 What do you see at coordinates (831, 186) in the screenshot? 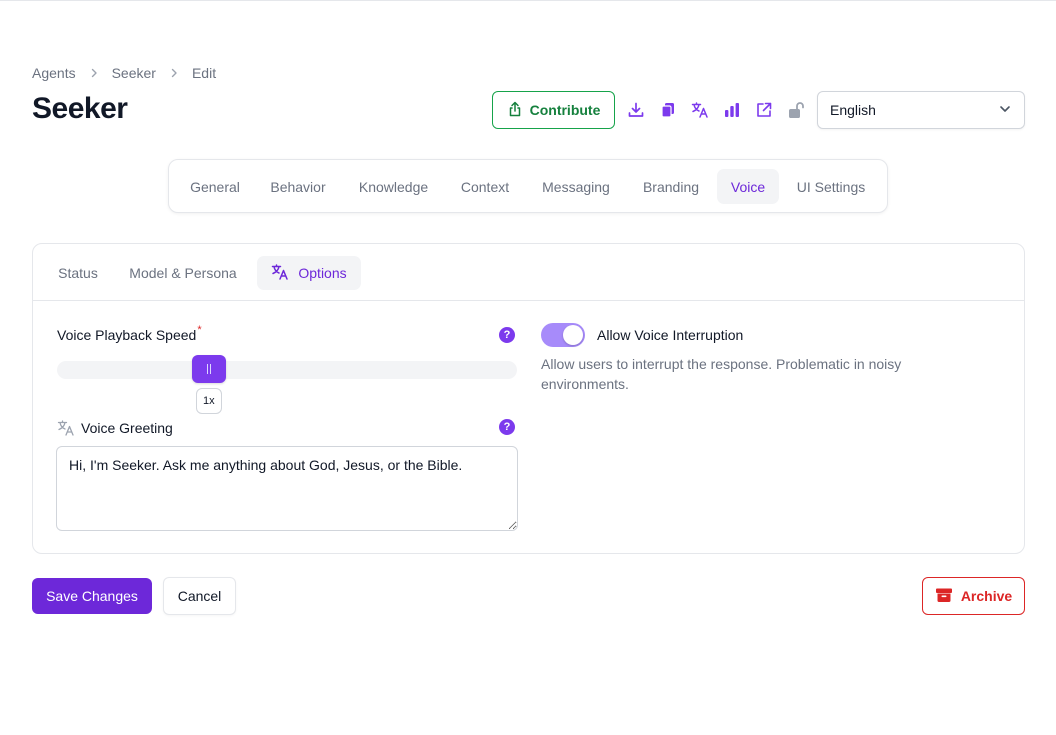
I see `tab-ui-settings: UI Settings` at bounding box center [831, 186].